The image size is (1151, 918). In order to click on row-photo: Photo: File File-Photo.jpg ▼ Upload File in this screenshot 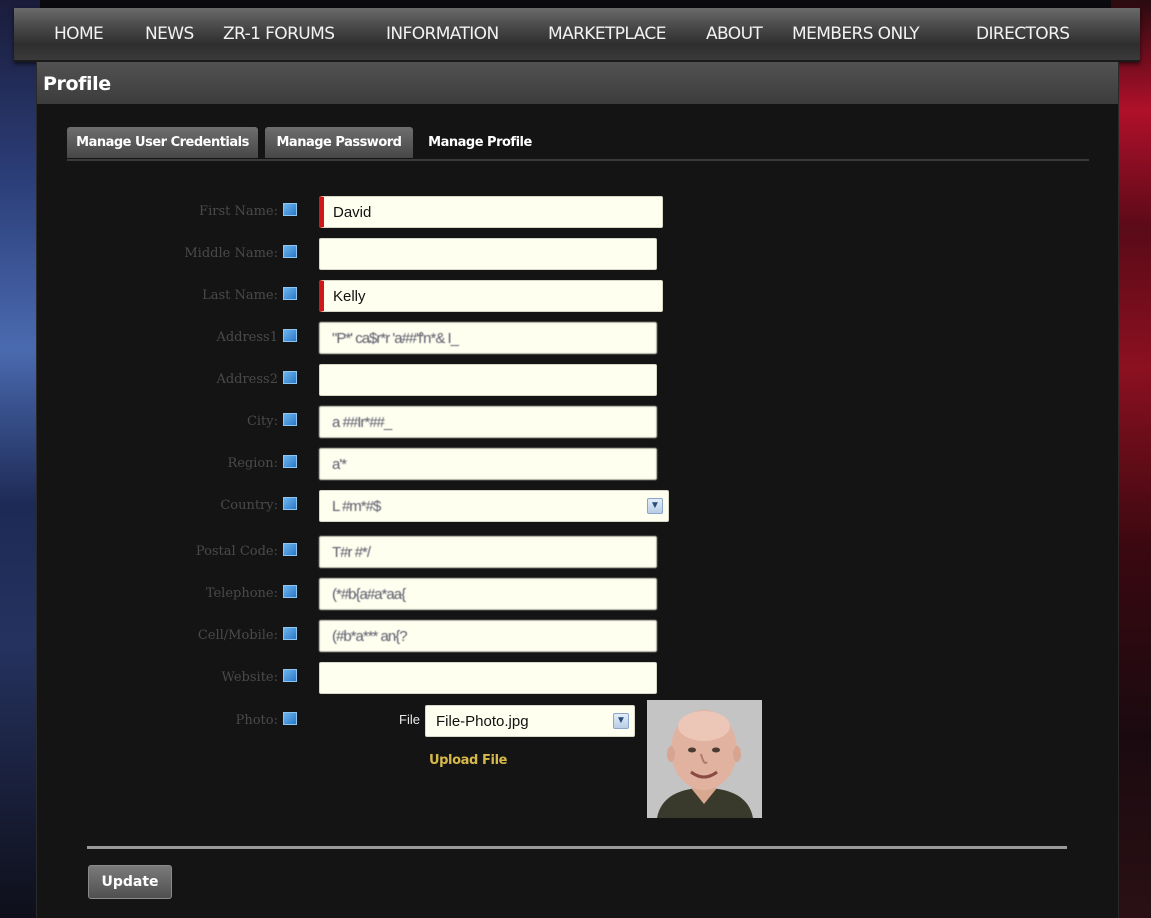, I will do `click(577, 767)`.